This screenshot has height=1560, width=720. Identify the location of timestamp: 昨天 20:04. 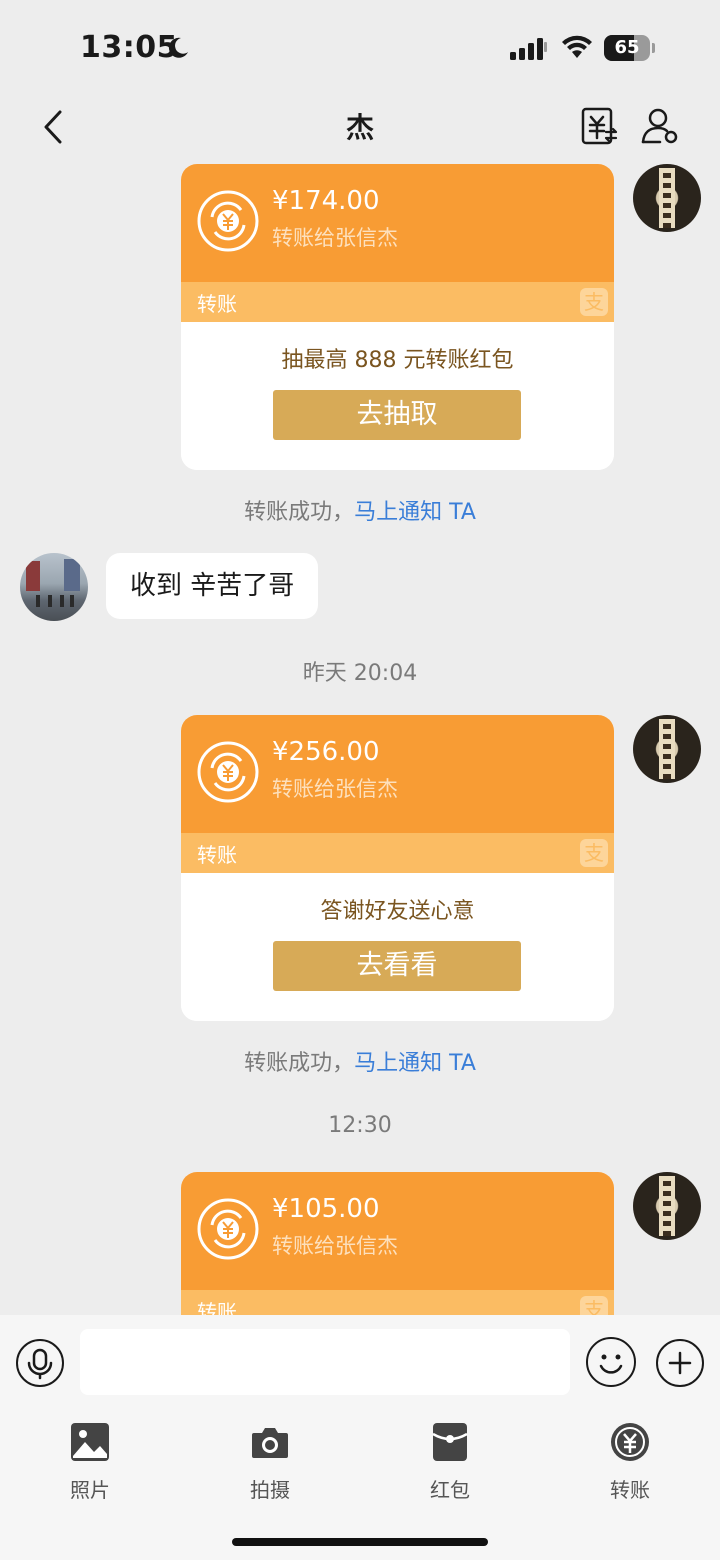
(360, 673).